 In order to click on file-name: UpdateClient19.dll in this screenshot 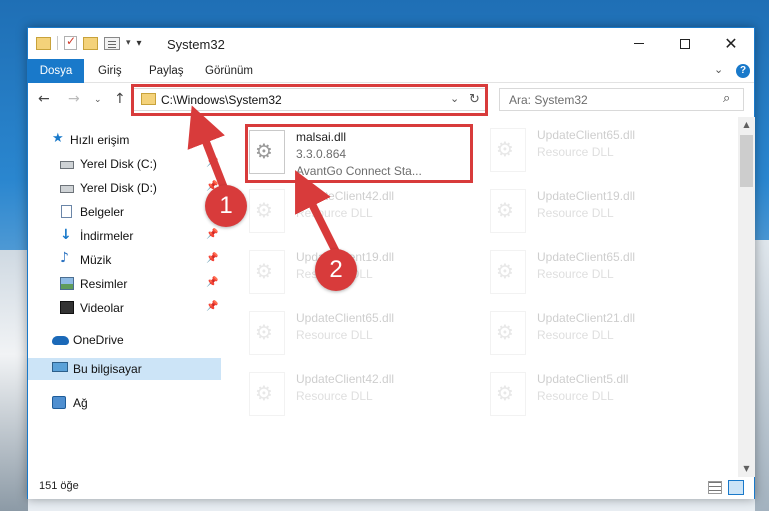, I will do `click(586, 196)`.